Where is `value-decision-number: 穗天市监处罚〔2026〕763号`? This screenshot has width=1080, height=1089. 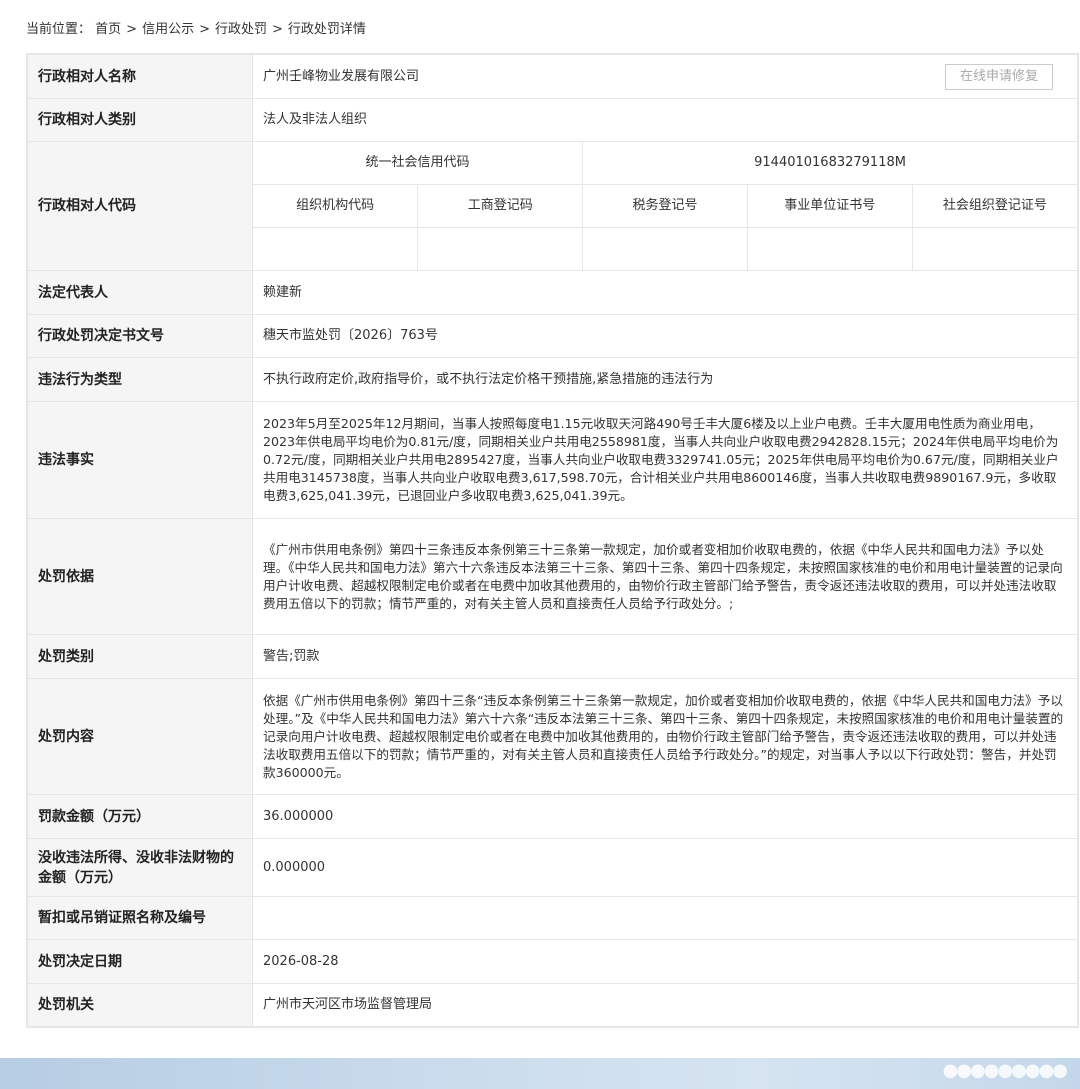
value-decision-number: 穗天市监处罚〔2026〕763号 is located at coordinates (665, 336).